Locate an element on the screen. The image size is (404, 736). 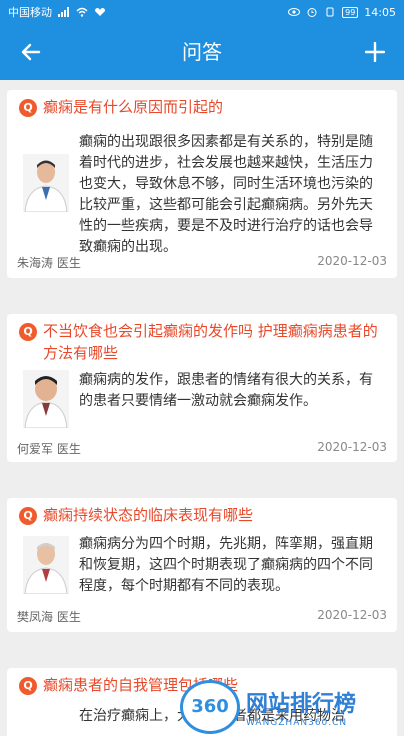
signal-icon is located at coordinates (63, 12).